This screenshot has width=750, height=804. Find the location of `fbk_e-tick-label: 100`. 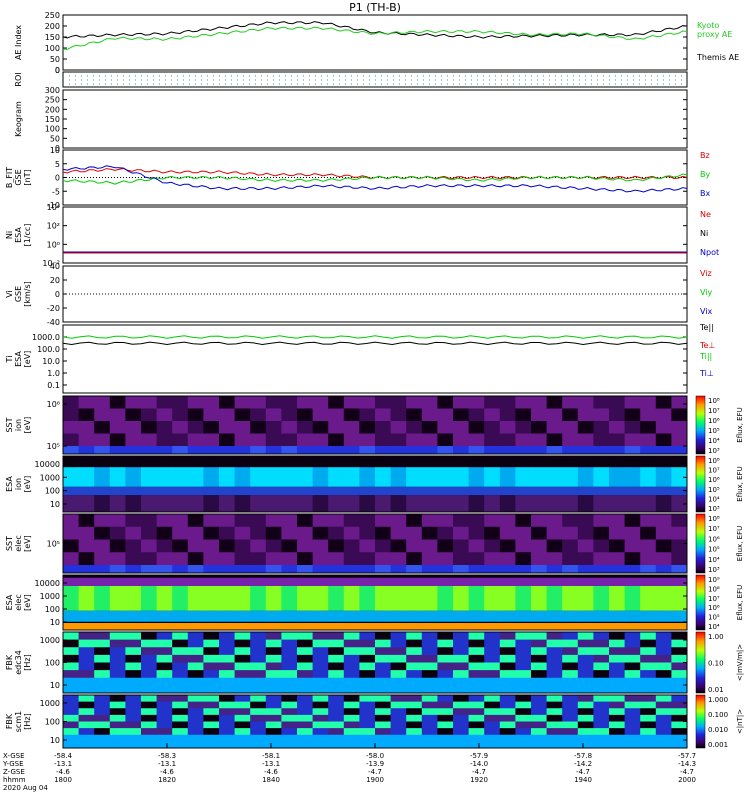

fbk_e-tick-label: 100 is located at coordinates (52, 663).